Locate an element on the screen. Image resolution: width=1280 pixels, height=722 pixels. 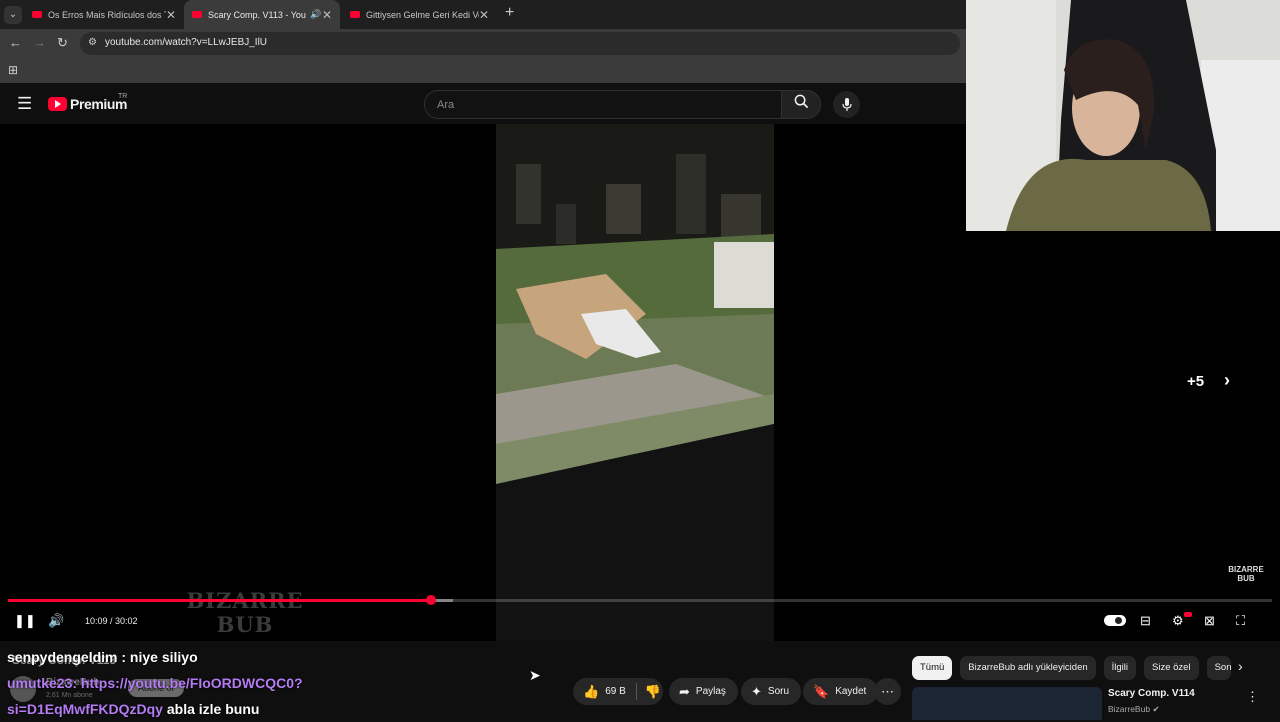
volume-icon: 🔊 is located at coordinates (56, 621).